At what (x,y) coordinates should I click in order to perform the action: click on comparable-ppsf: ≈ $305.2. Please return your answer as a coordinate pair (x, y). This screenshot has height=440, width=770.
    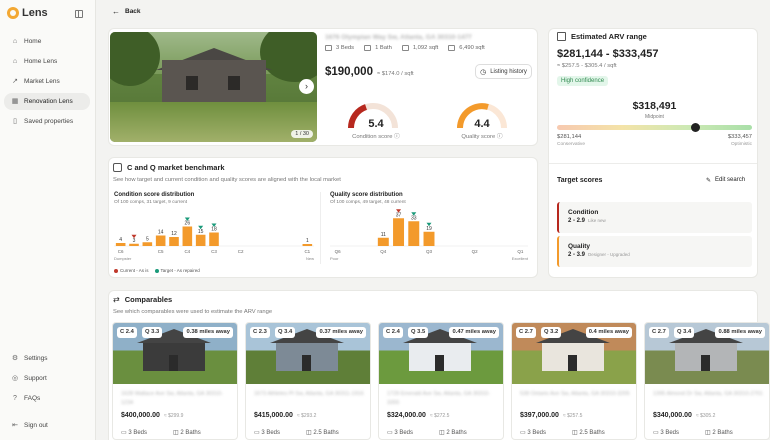
    Looking at the image, I should click on (705, 416).